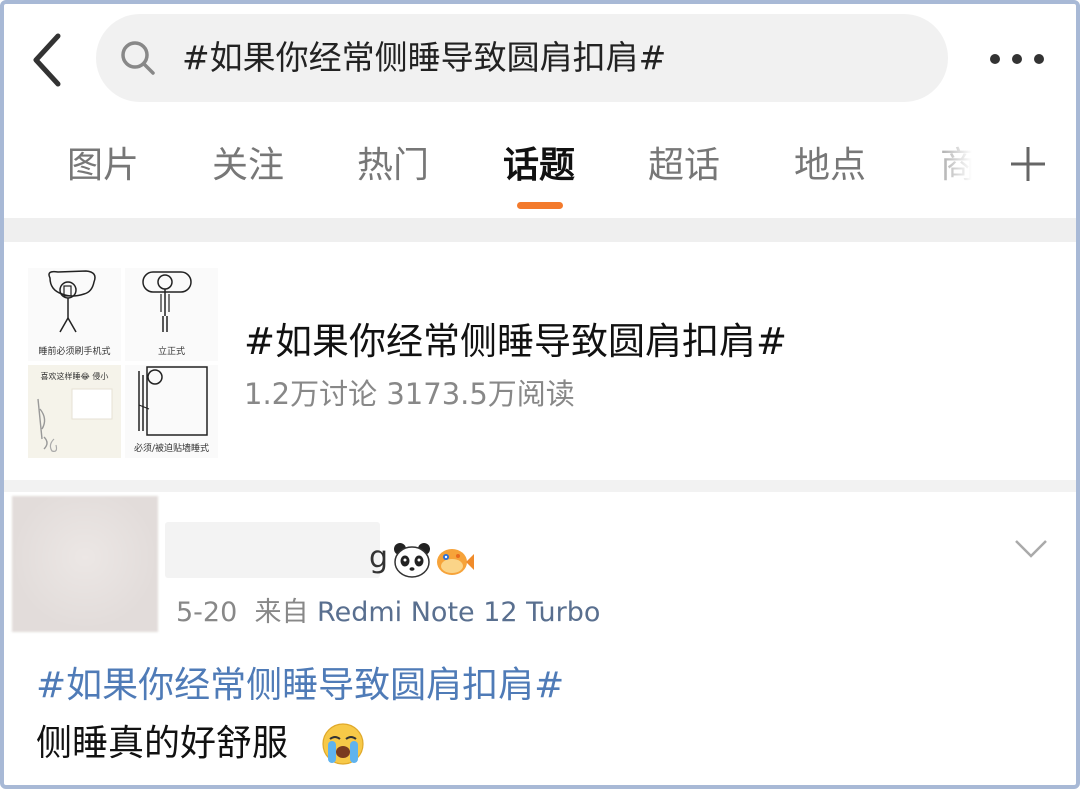 Image resolution: width=1080 pixels, height=789 pixels. I want to click on post-source-prefix: 来自, so click(281, 612).